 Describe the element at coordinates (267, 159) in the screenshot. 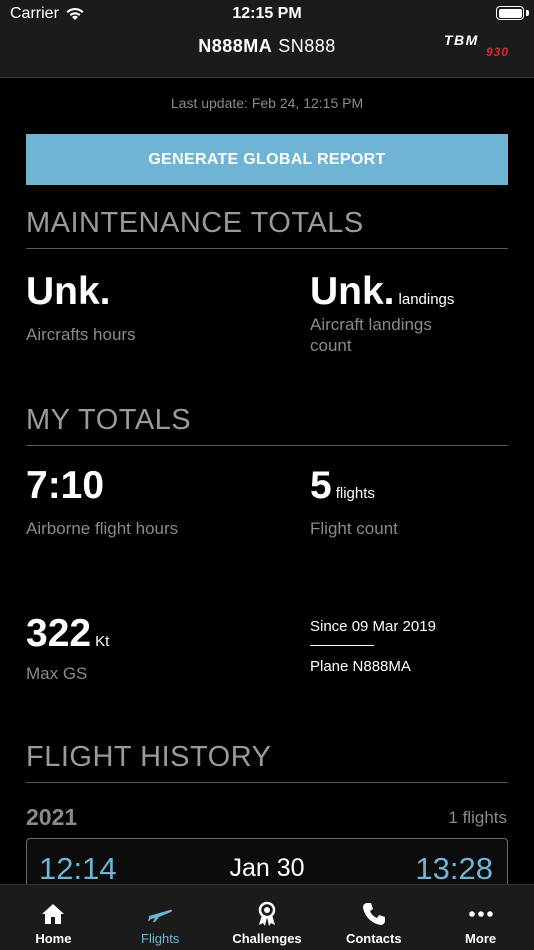

I see `generate-global-report-button: GENERATE GLOBAL REPORT` at that location.